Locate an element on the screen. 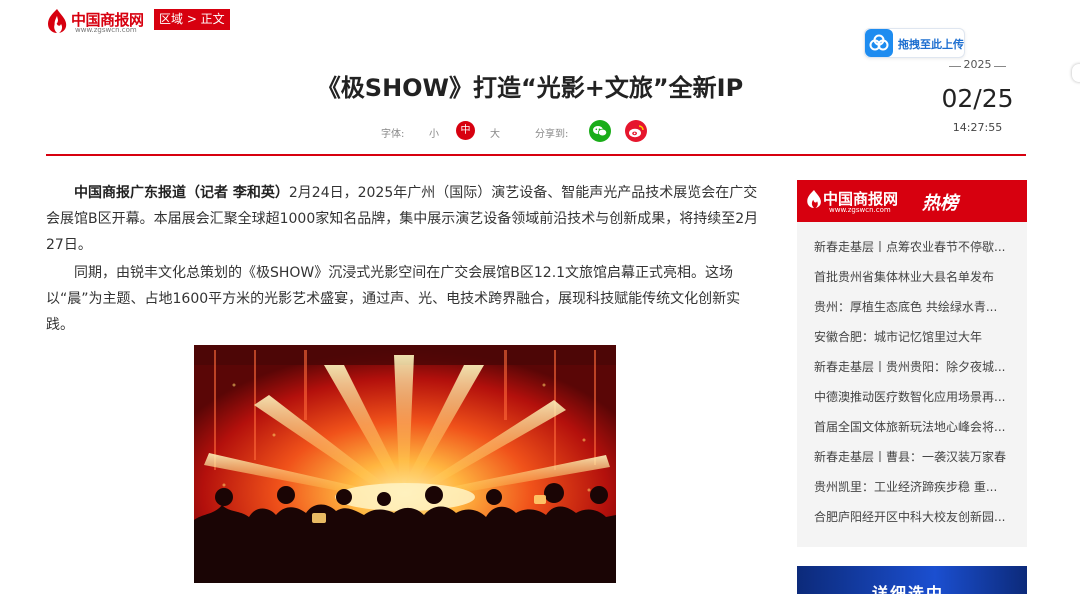 This screenshot has width=1080, height=594. weibo-share-button is located at coordinates (636, 131).